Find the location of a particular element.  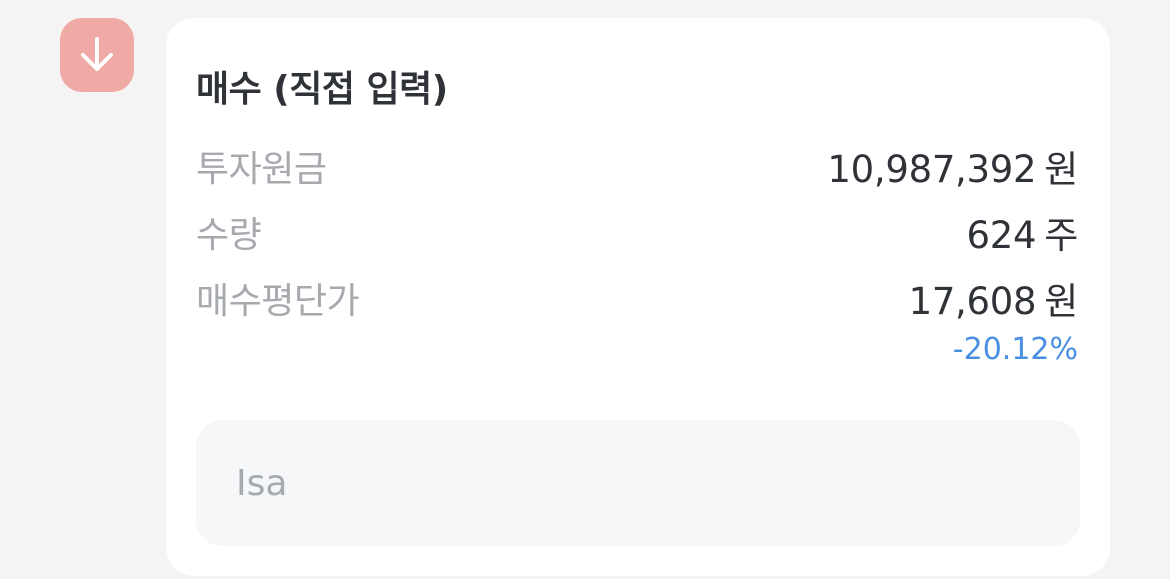

average-price-amount: 17,608 is located at coordinates (972, 301).